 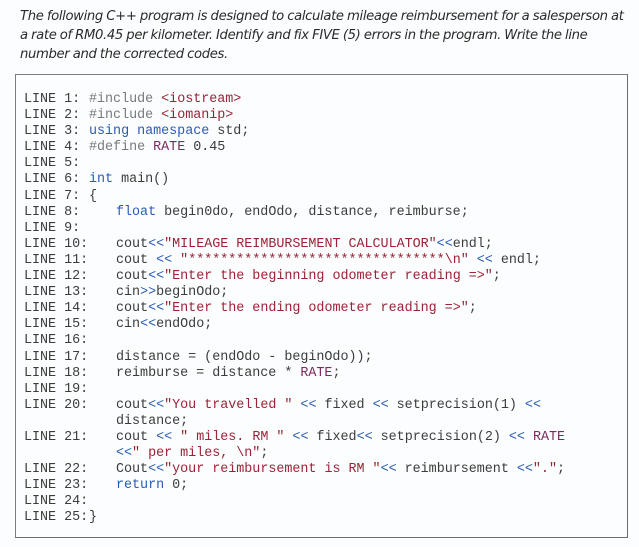 I want to click on line-number-label: LINE 9:, so click(x=52, y=228).